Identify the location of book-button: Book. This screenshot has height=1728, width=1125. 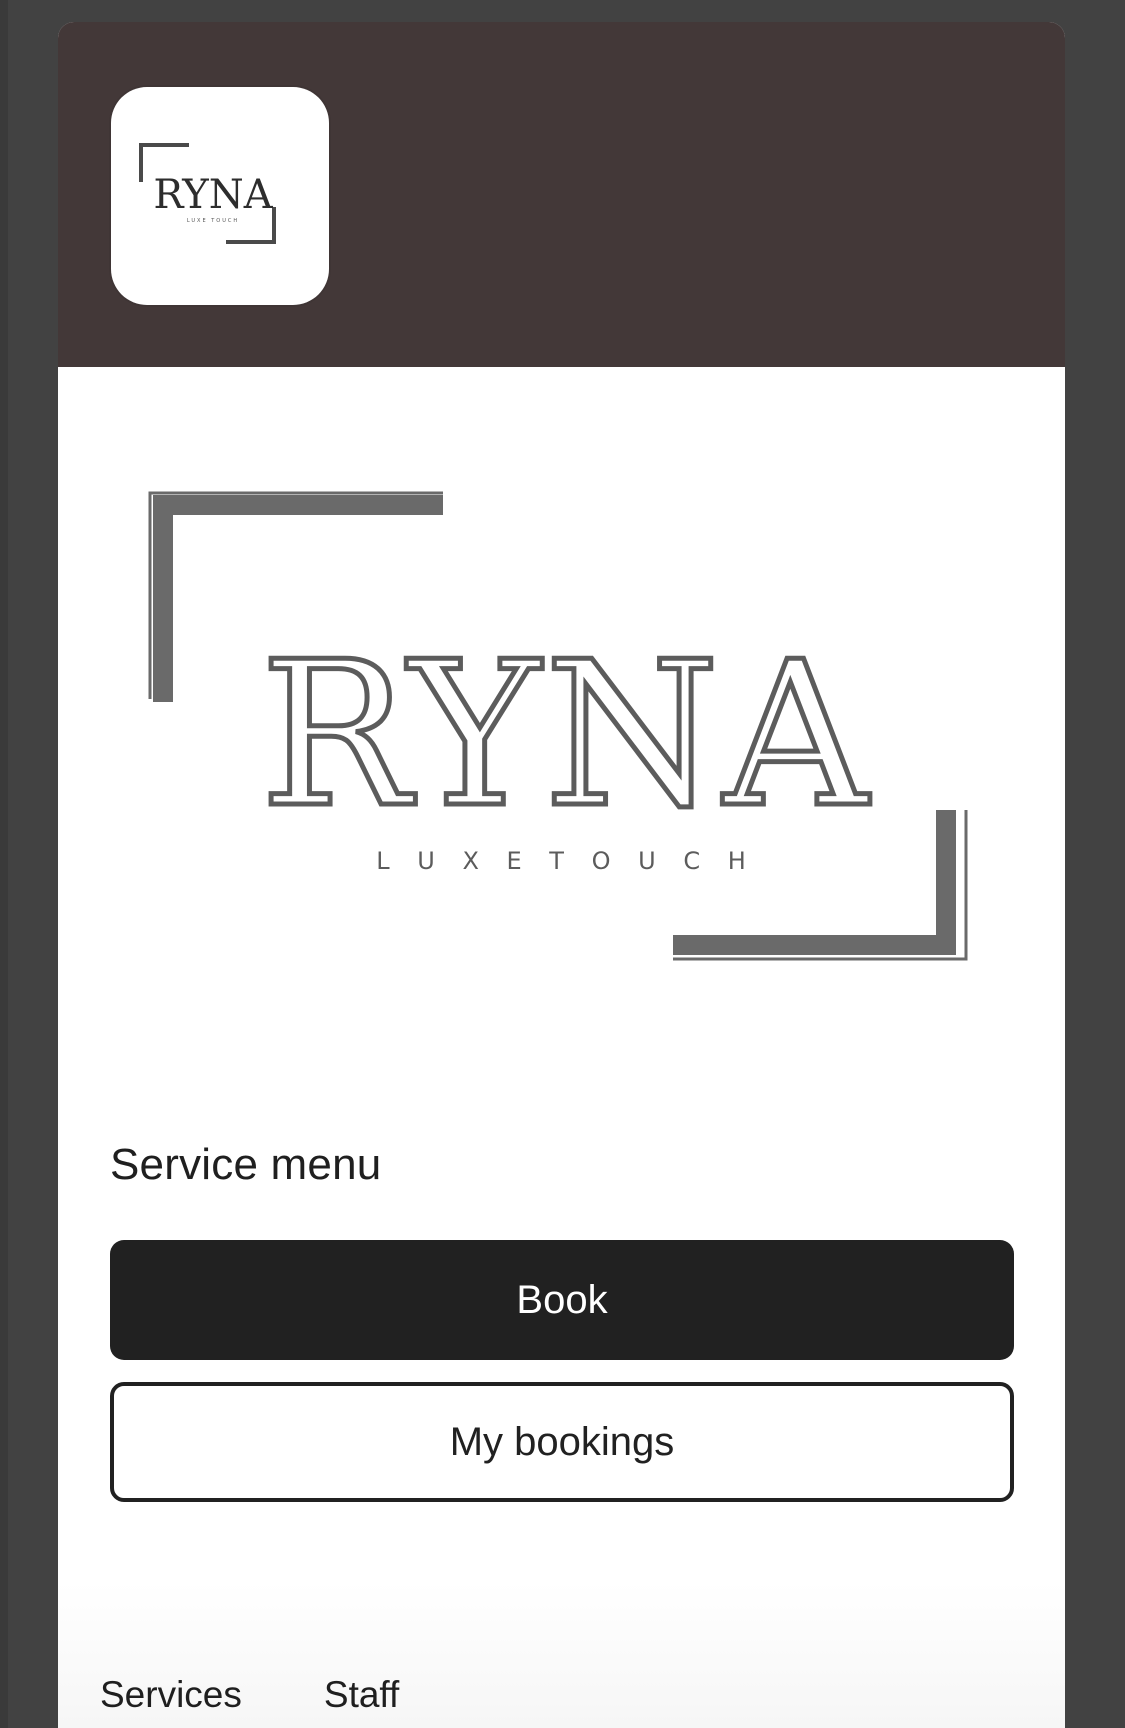
(562, 1300).